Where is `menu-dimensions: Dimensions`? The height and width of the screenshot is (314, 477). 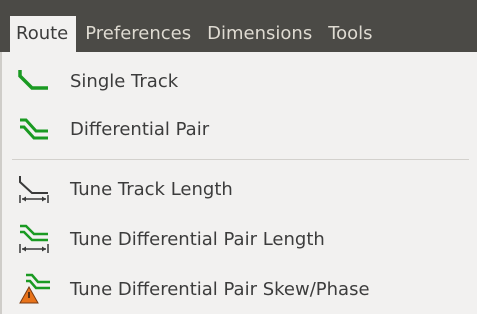 menu-dimensions: Dimensions is located at coordinates (259, 34).